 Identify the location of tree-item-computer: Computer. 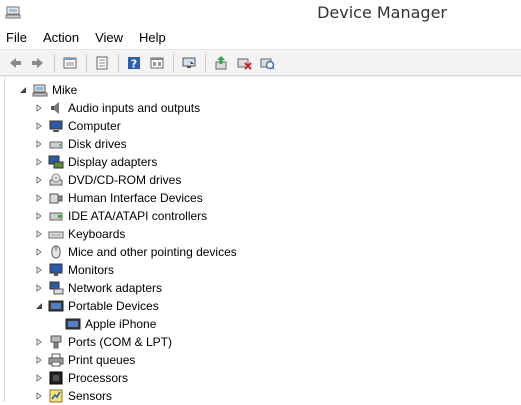
(77, 126).